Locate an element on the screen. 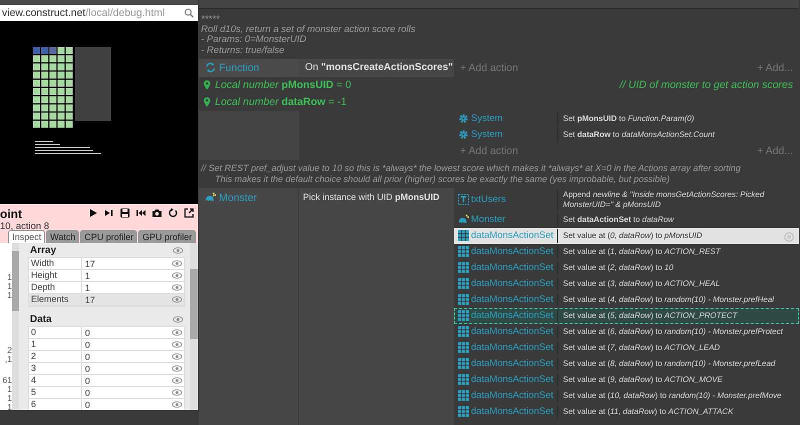 Image resolution: width=800 pixels, height=425 pixels. action-row: dataMonsActionSet Set value at (2, dataRow) to 10 is located at coordinates (626, 268).